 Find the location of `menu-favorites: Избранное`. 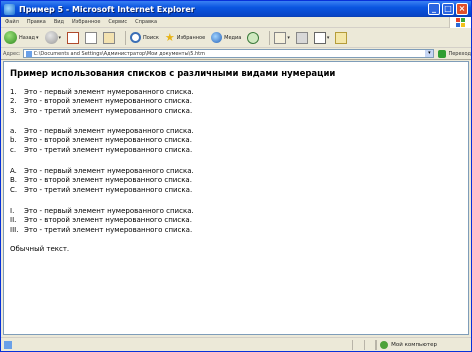

menu-favorites: Избранное is located at coordinates (86, 22).